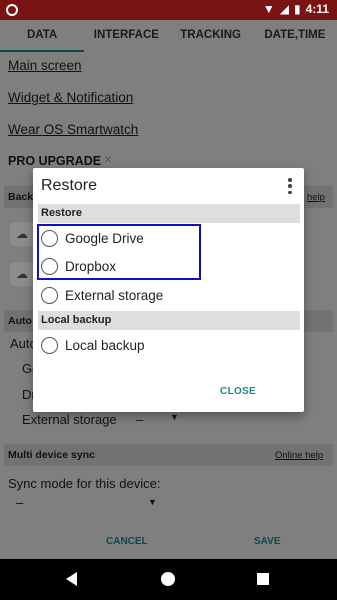  I want to click on clock: 4:11, so click(317, 9).